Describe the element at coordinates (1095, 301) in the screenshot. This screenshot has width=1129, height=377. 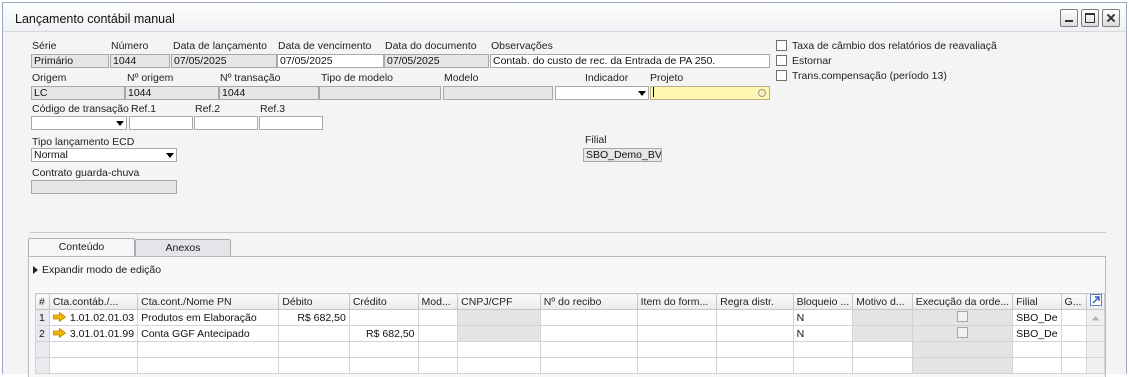
I see `column-settings-icon` at that location.